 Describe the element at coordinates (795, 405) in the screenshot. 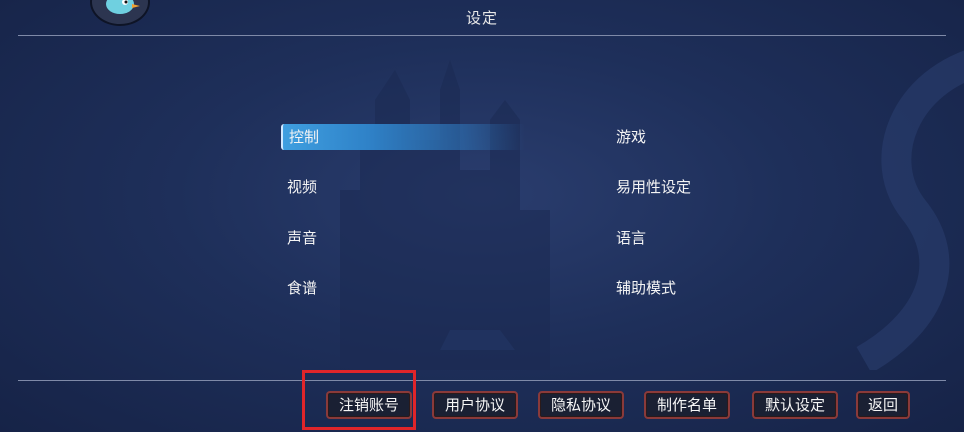

I see `default-settings-button: 默认设定` at that location.